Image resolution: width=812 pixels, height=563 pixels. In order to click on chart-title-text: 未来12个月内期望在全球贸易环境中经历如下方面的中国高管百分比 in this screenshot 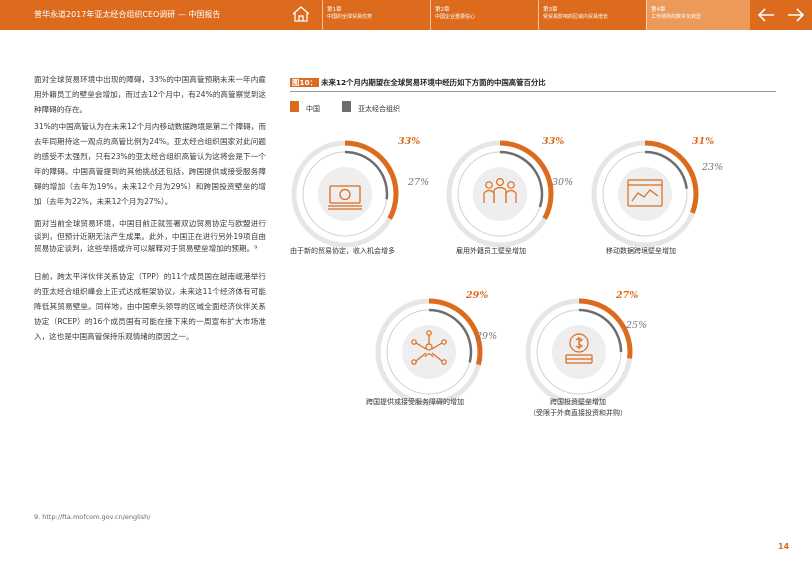, I will do `click(433, 82)`.